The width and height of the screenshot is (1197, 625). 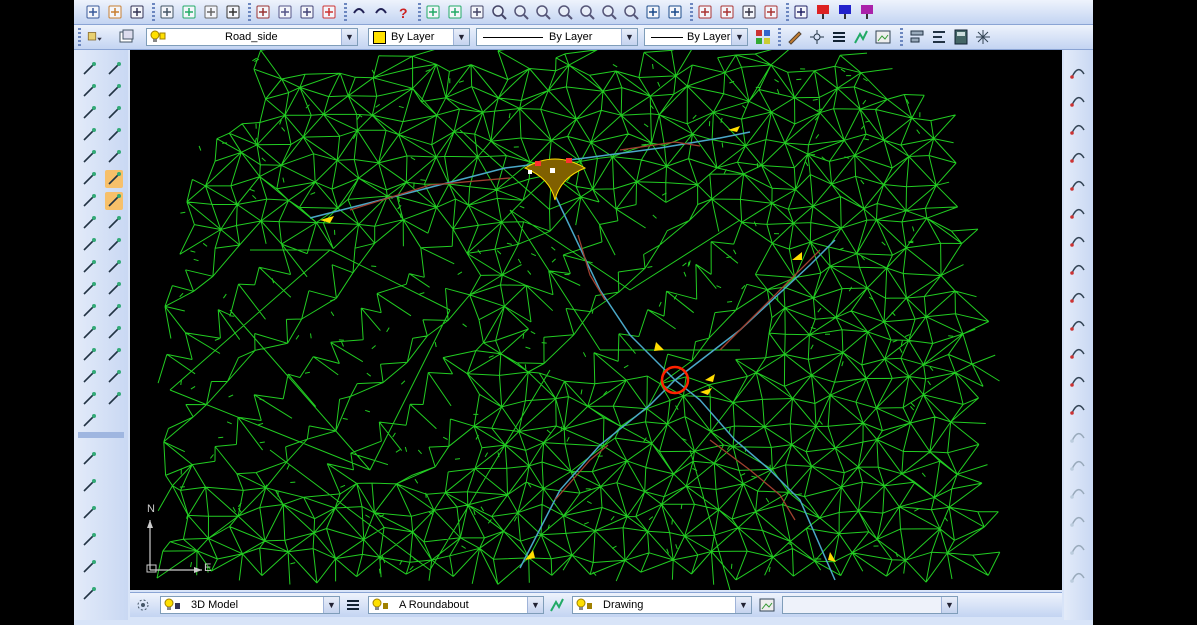 What do you see at coordinates (89, 311) in the screenshot?
I see `region-icon` at bounding box center [89, 311].